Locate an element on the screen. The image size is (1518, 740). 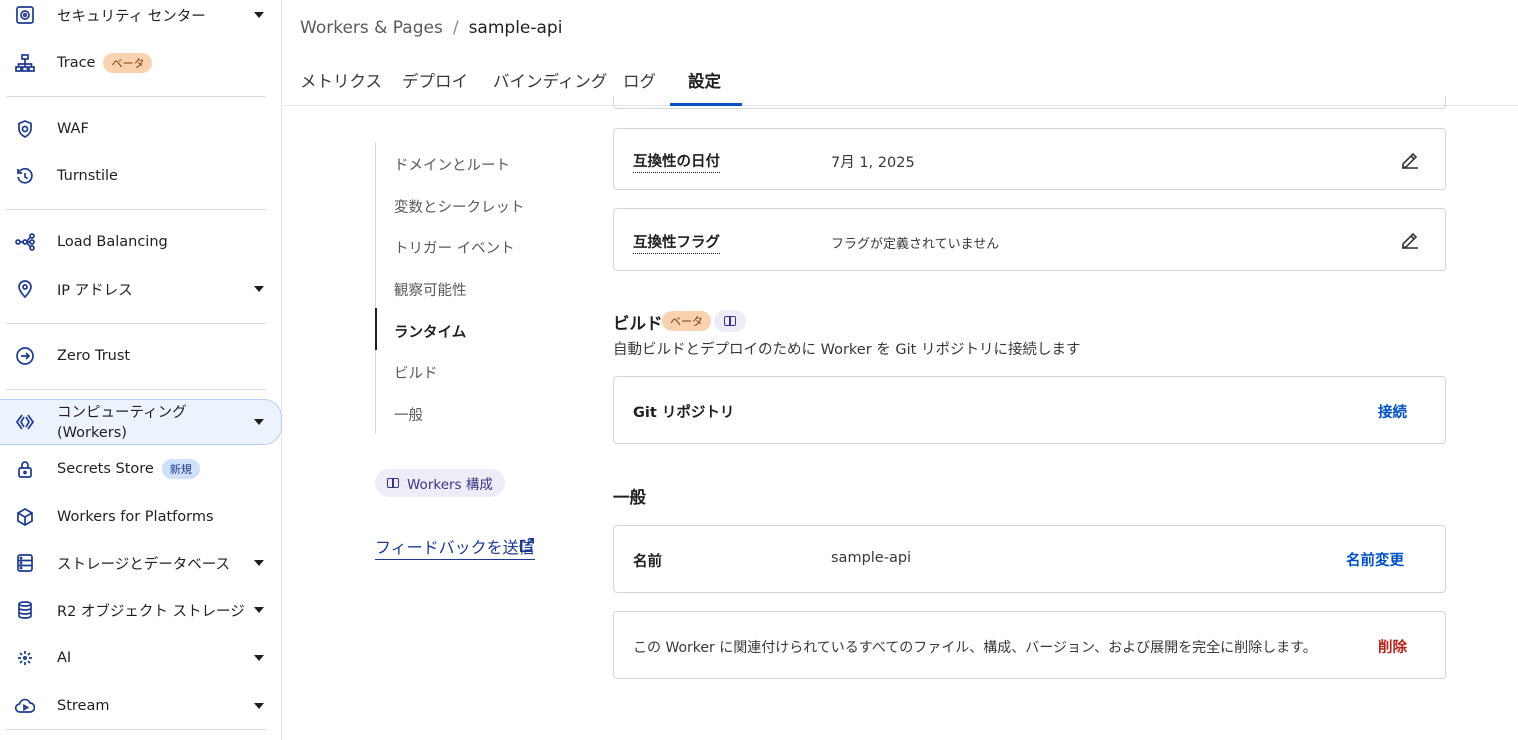
breadcrumb-current: sample-api is located at coordinates (515, 28).